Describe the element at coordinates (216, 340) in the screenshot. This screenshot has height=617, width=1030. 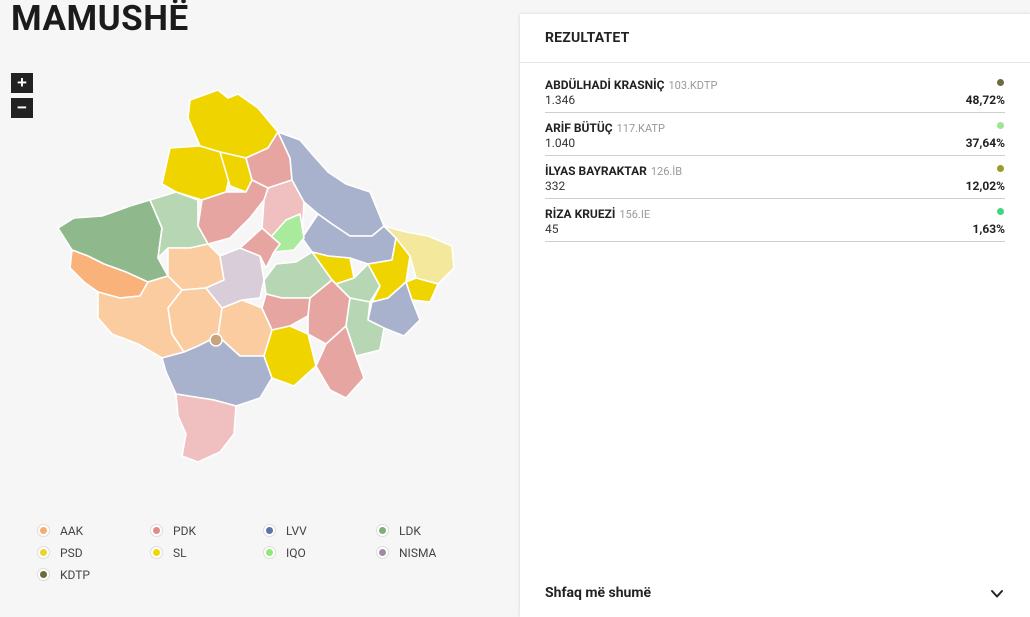
I see `mamushe-marker` at that location.